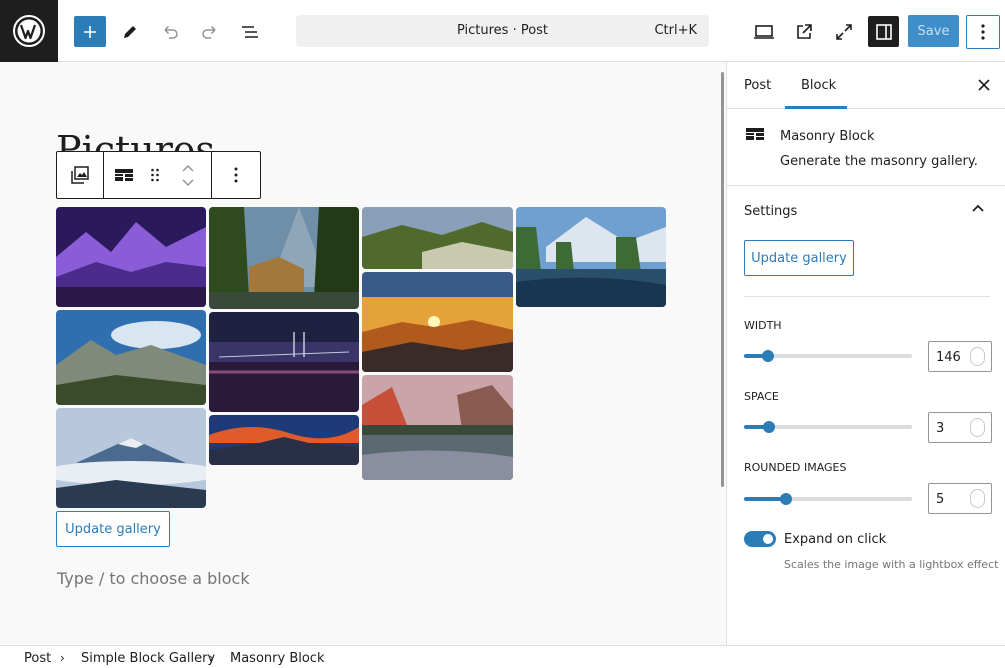  I want to click on tab-block: Block, so click(818, 85).